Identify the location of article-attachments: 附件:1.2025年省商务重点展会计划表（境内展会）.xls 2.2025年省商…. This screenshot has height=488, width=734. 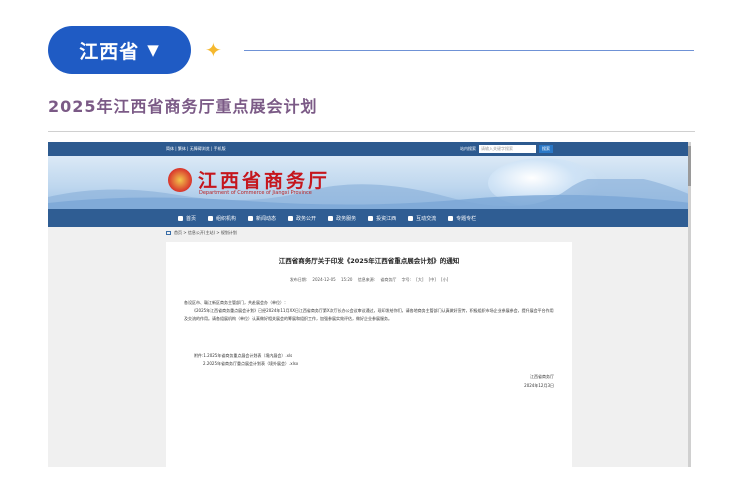
(246, 360).